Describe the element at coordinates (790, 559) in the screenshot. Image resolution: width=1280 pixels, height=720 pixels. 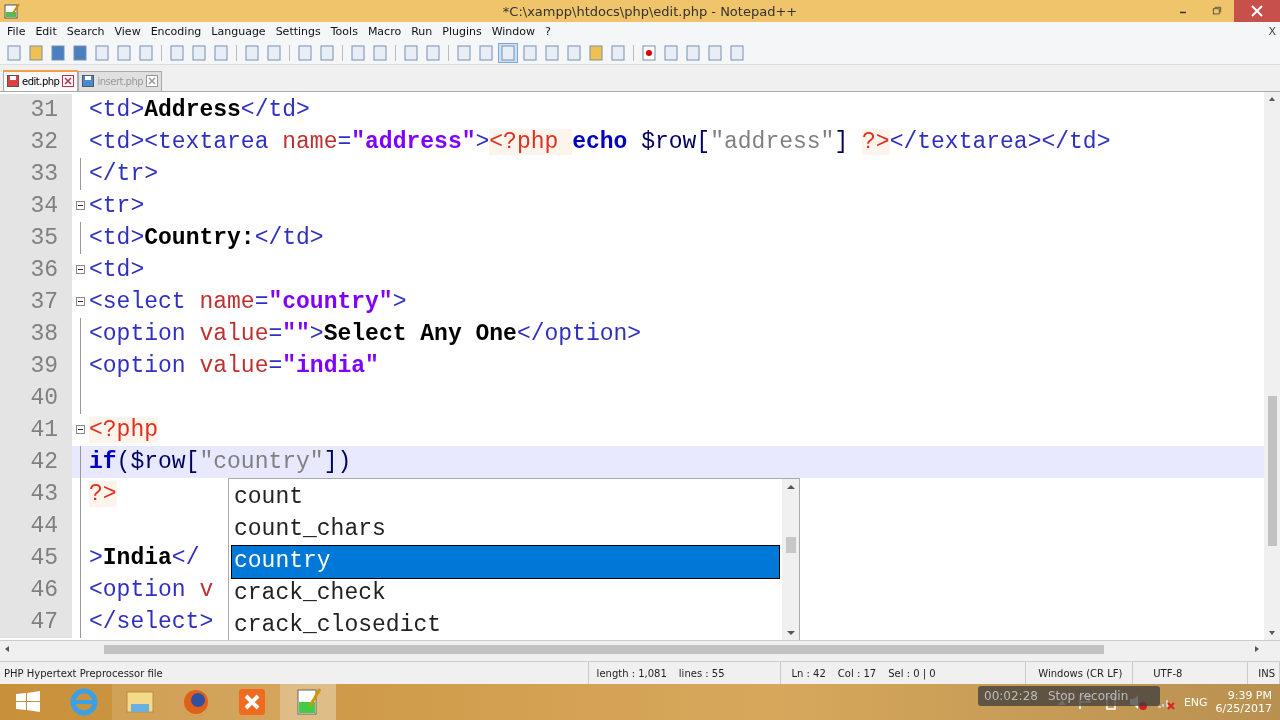
I see `scrollbar` at that location.